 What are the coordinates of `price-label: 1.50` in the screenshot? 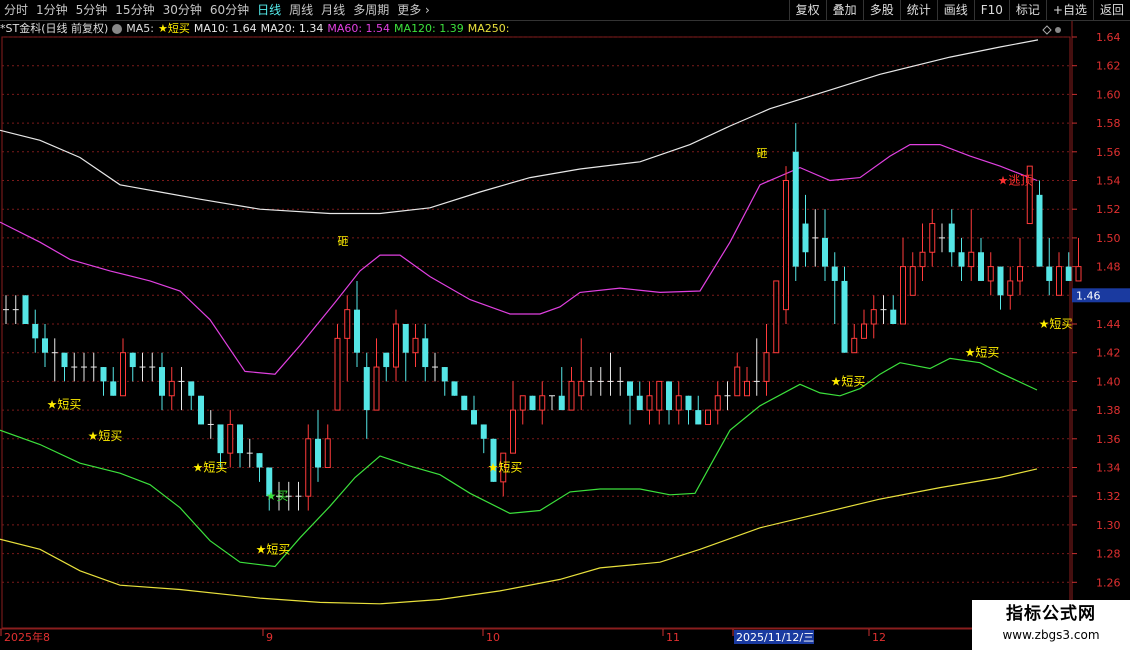 It's located at (1108, 238).